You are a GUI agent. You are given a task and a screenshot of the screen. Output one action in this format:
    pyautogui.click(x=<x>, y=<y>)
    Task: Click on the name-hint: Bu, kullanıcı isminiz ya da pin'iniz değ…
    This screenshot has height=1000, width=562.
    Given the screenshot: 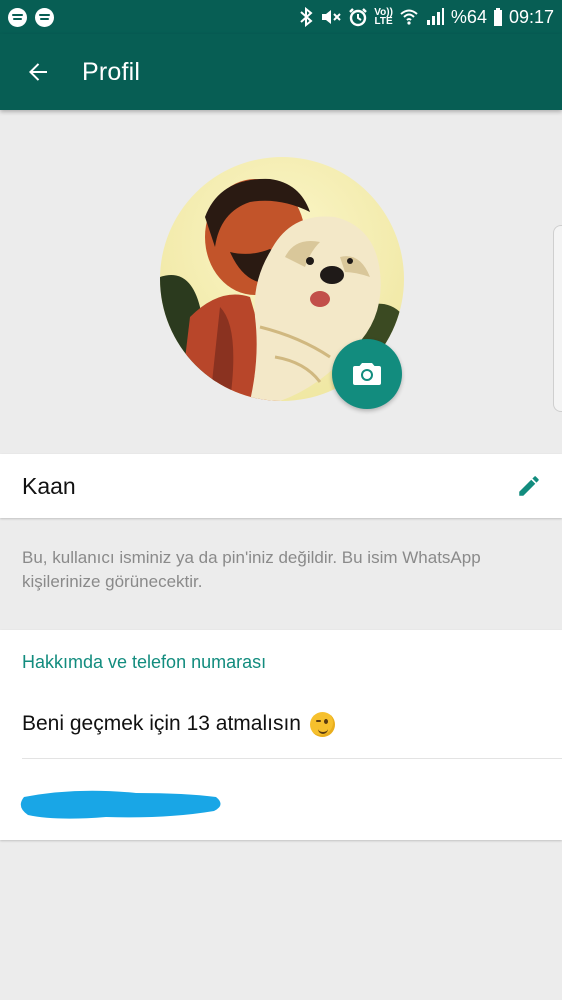 What is the action you would take?
    pyautogui.click(x=251, y=569)
    